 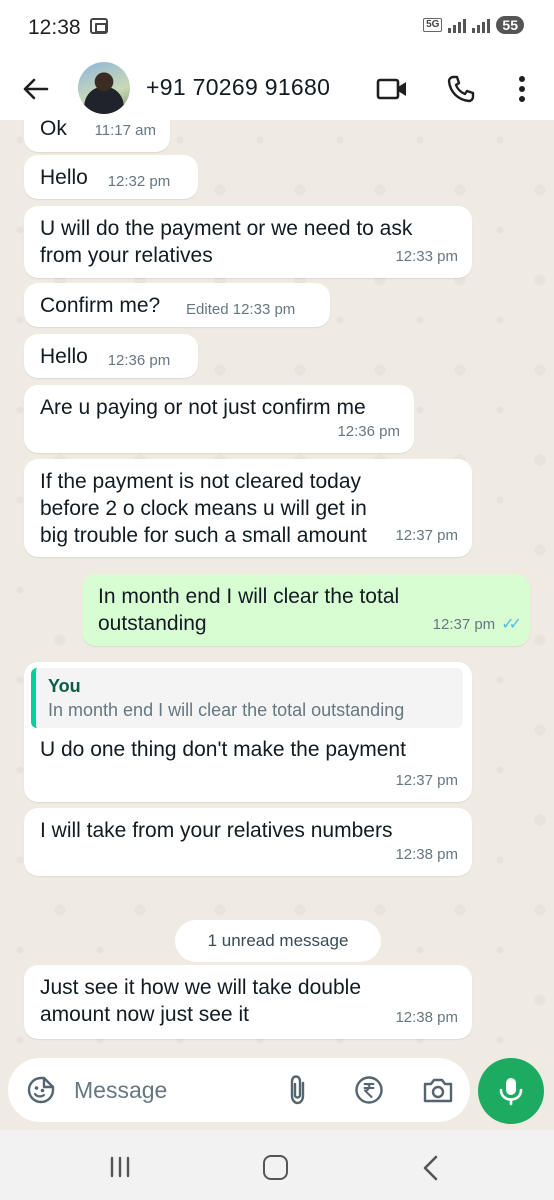 What do you see at coordinates (298, 1090) in the screenshot?
I see `attach-paperclip-icon` at bounding box center [298, 1090].